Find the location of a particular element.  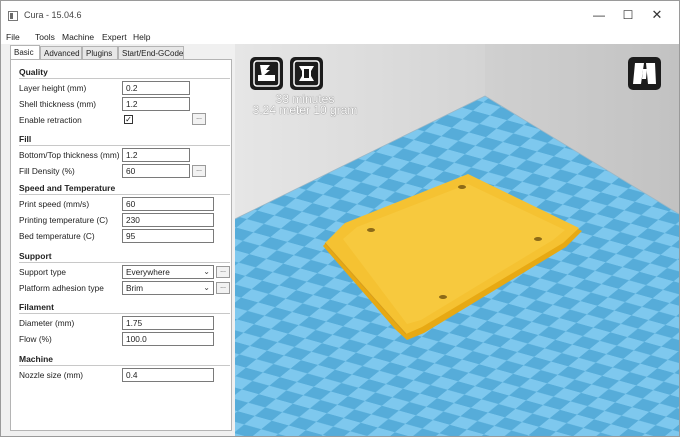

section-title-support: Support is located at coordinates (35, 256).